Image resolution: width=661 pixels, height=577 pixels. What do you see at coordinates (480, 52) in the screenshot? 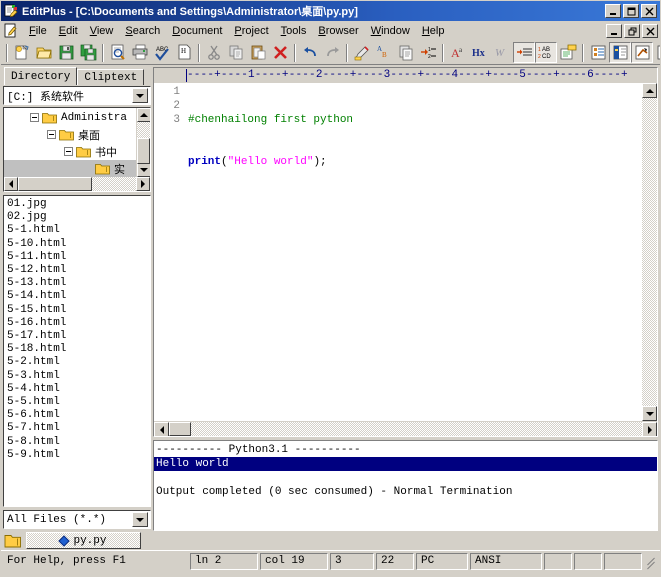
I see `hex-icon: Hx` at bounding box center [480, 52].